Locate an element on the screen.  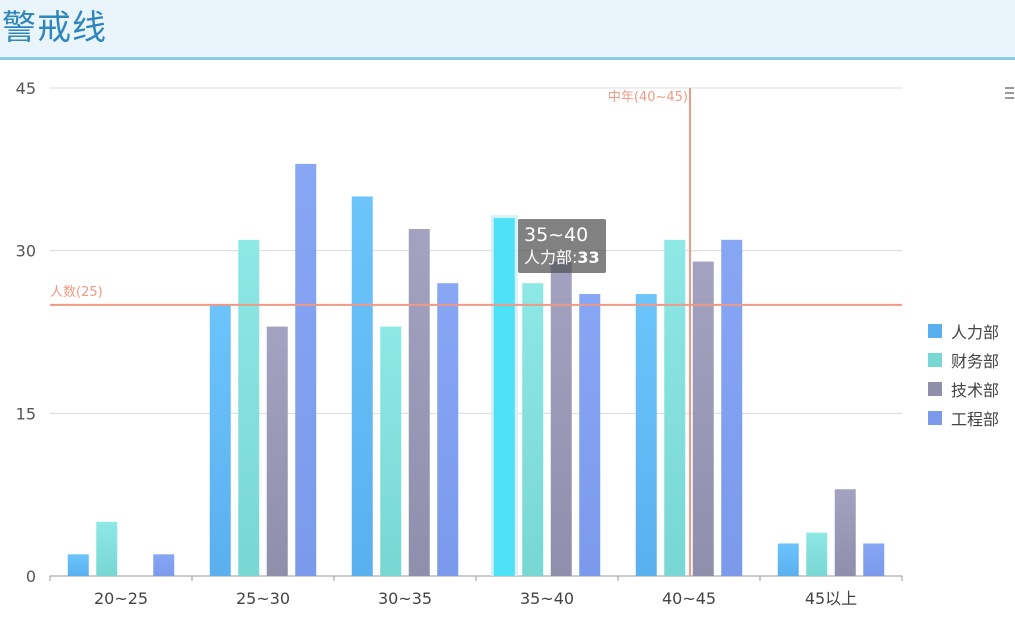
chart-legend: 人力部财务部技术部工程部 is located at coordinates (963, 374).